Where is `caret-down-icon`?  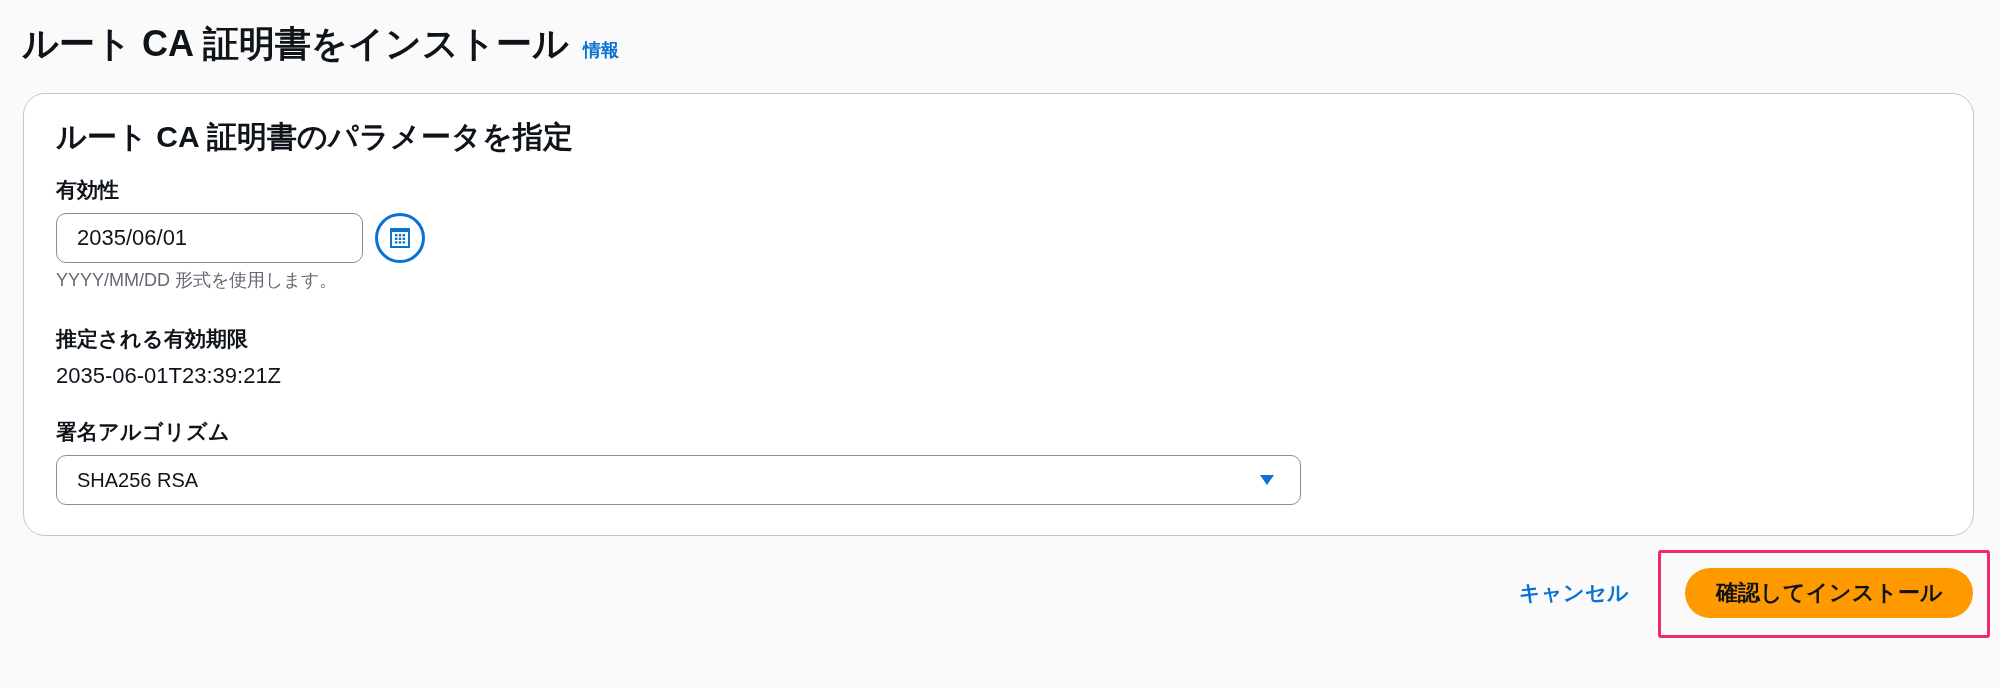 caret-down-icon is located at coordinates (1267, 480).